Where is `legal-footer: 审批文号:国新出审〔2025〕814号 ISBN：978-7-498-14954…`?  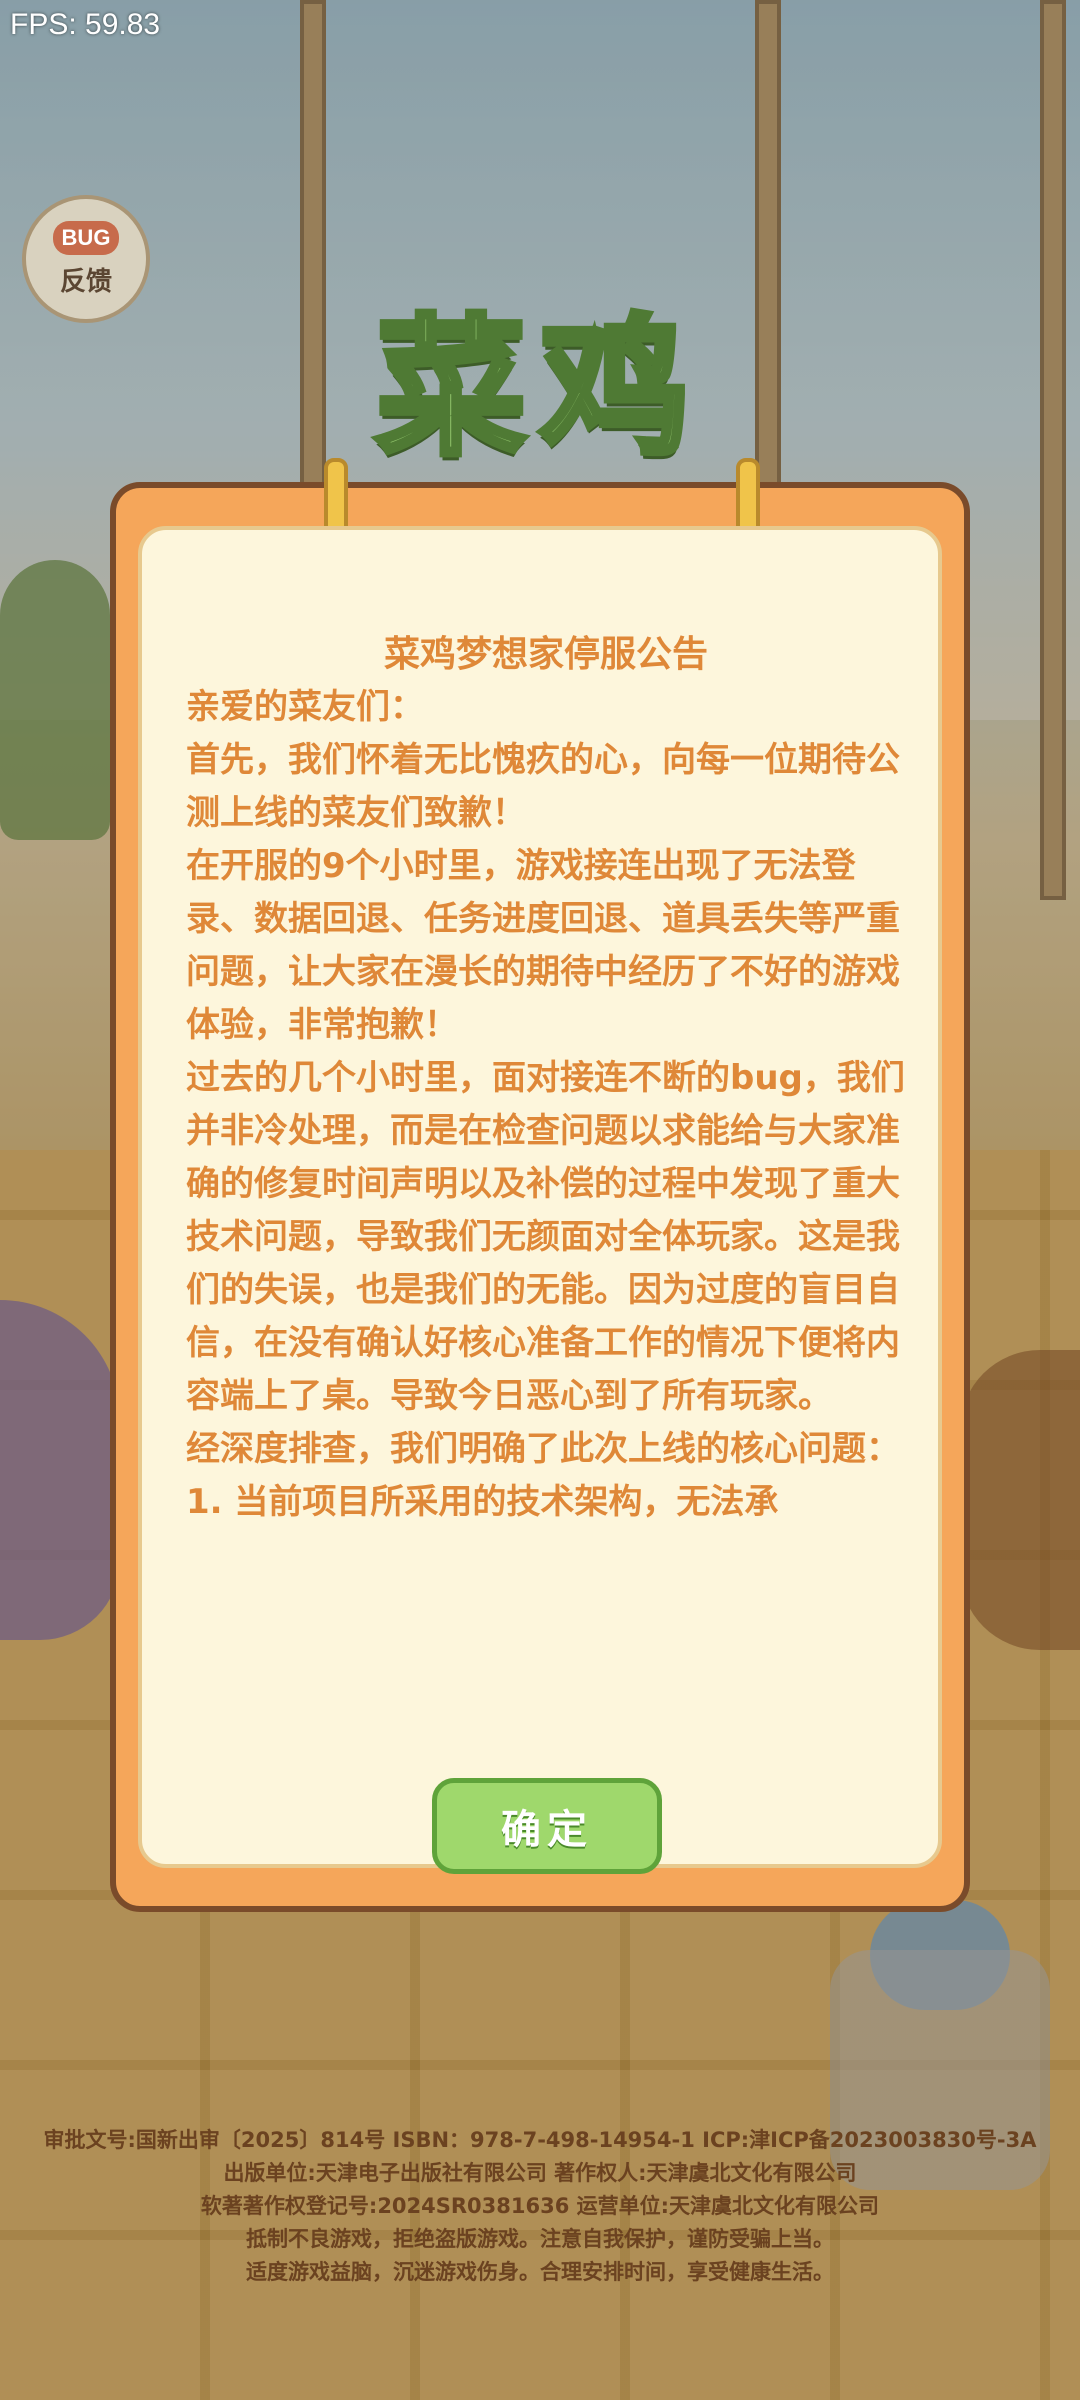 legal-footer: 审批文号:国新出审〔2025〕814号 ISBN：978-7-498-14954… is located at coordinates (540, 2206).